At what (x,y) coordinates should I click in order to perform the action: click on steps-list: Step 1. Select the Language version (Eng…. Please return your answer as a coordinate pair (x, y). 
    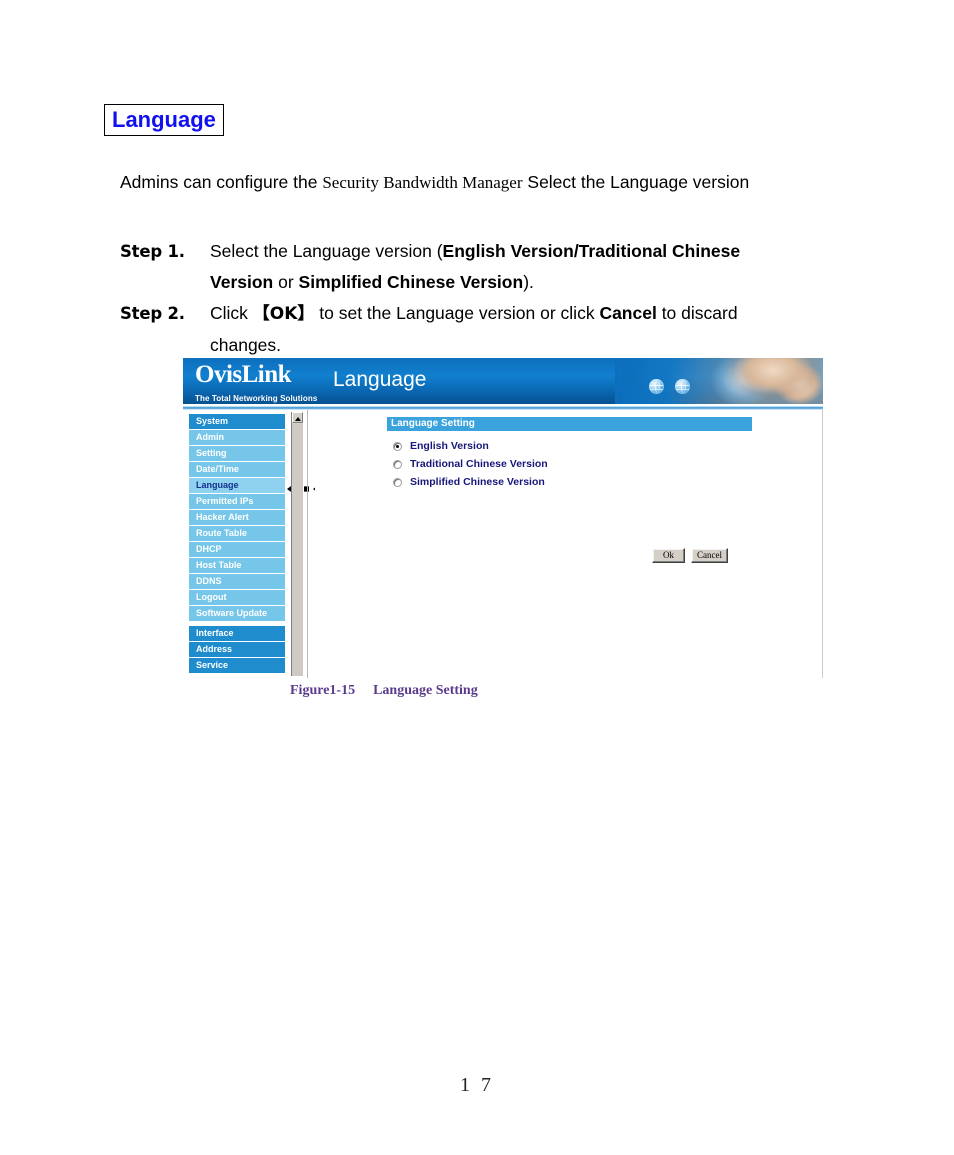
    Looking at the image, I should click on (520, 298).